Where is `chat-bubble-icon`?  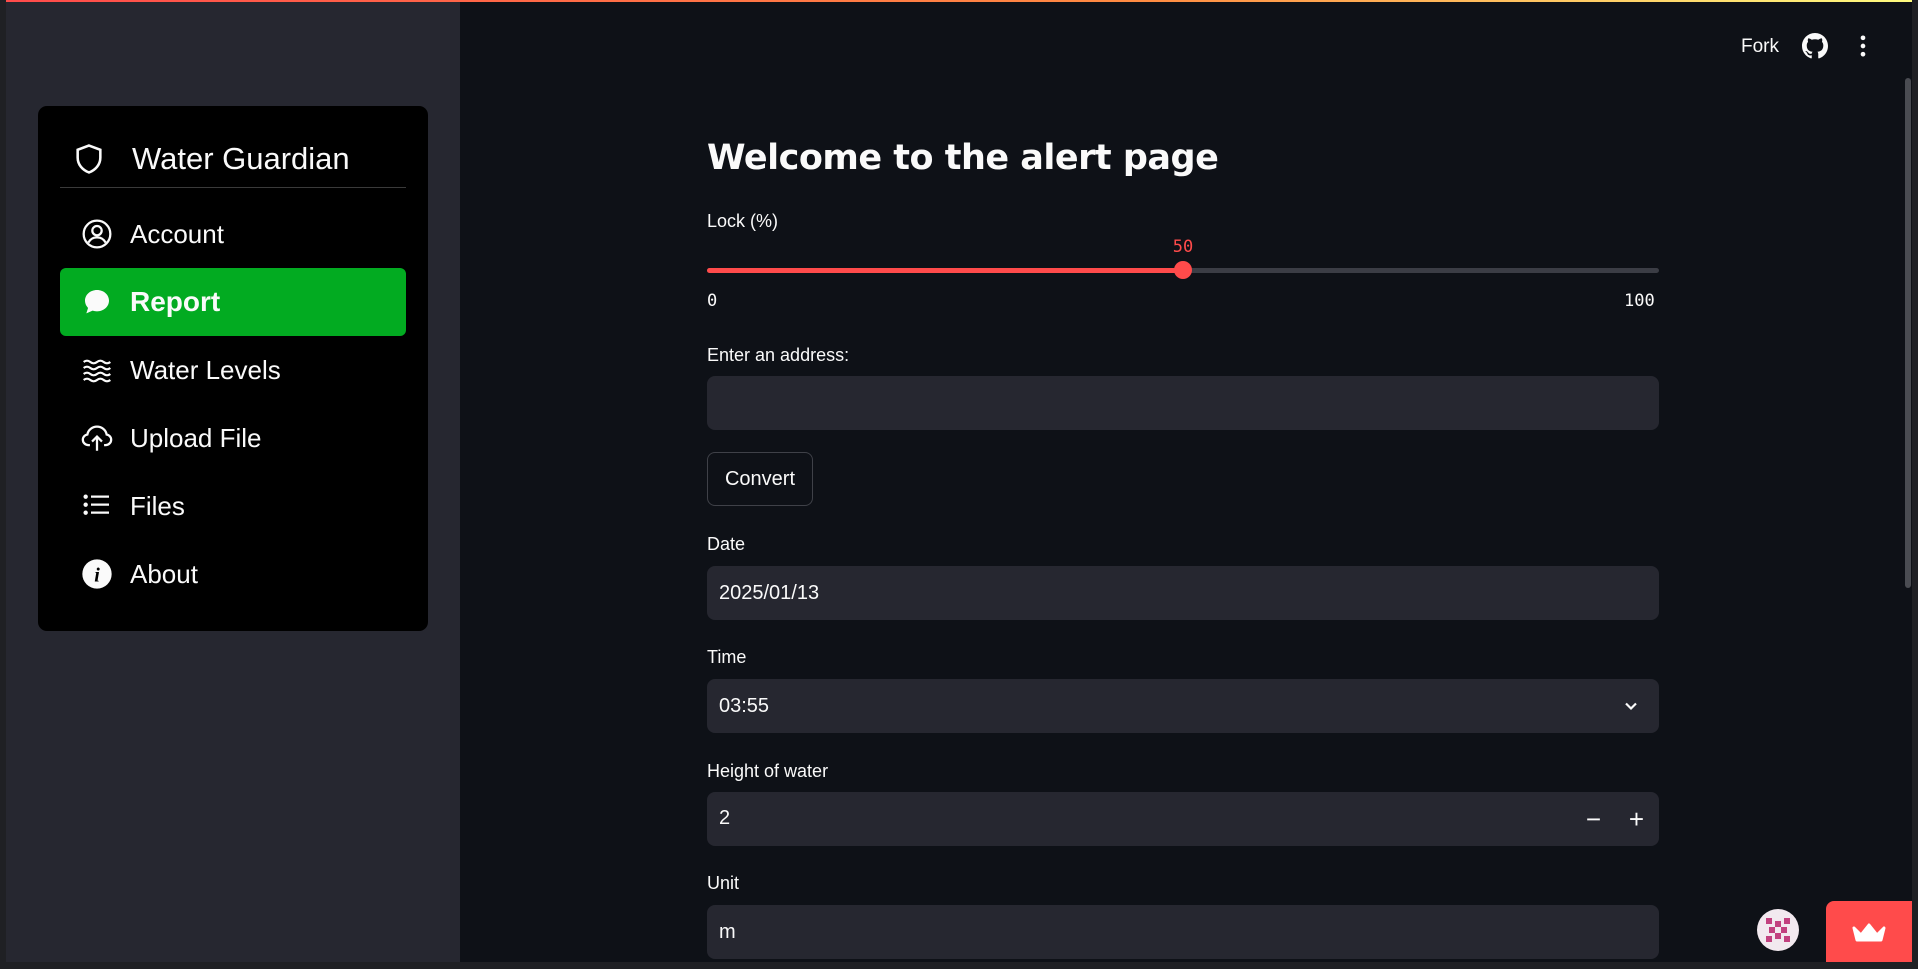
chat-bubble-icon is located at coordinates (97, 302).